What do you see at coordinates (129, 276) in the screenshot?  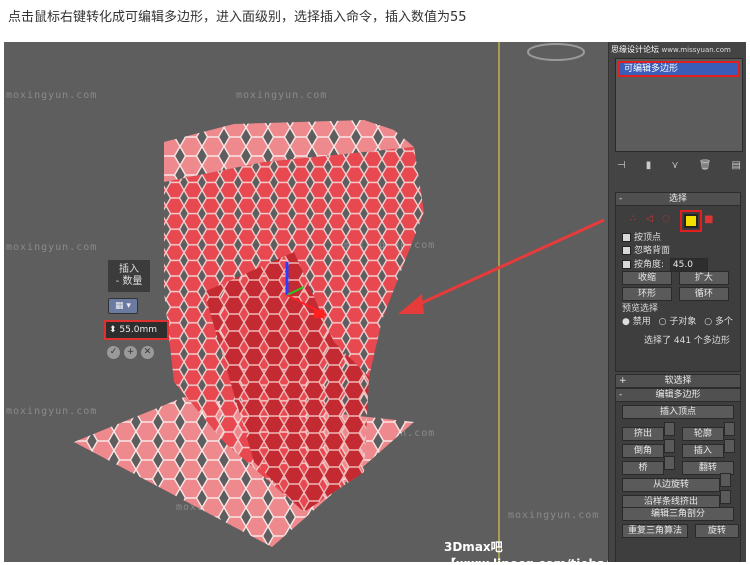 I see `caddy-title: 插入 - 数量` at bounding box center [129, 276].